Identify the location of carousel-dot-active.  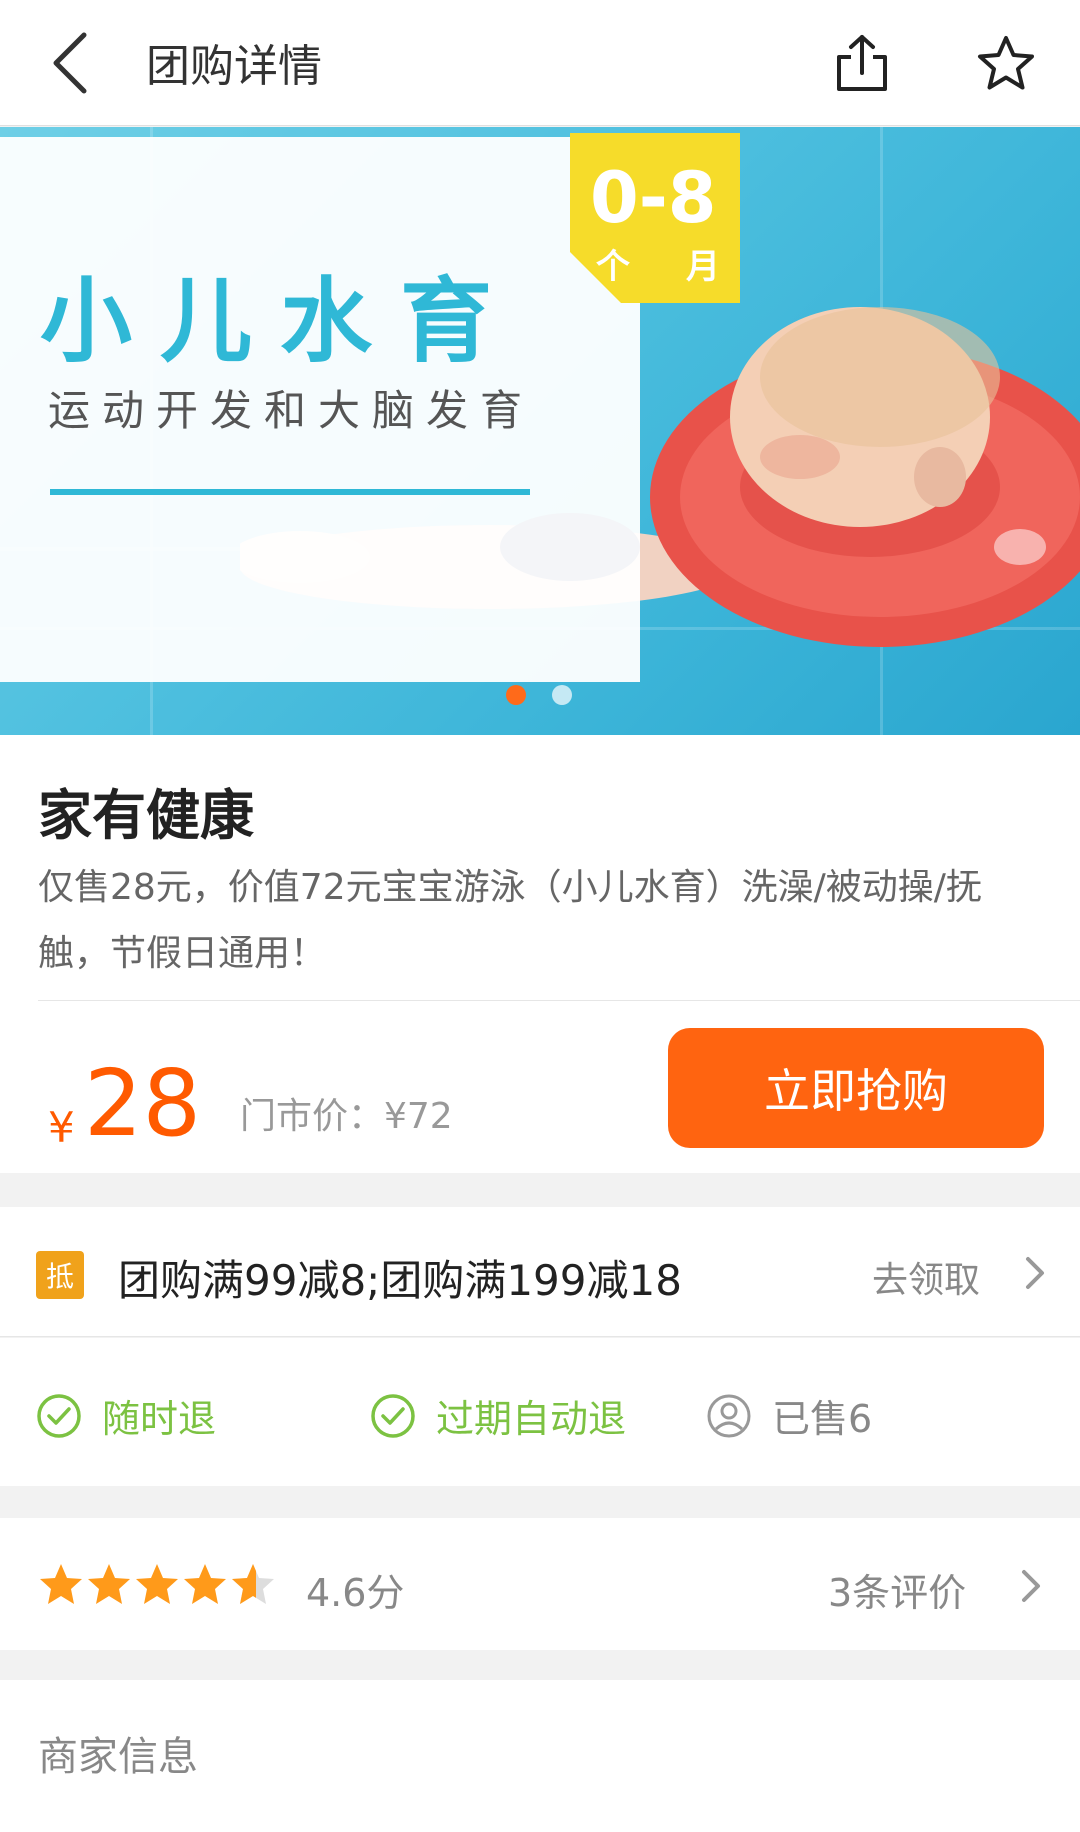
(516, 695).